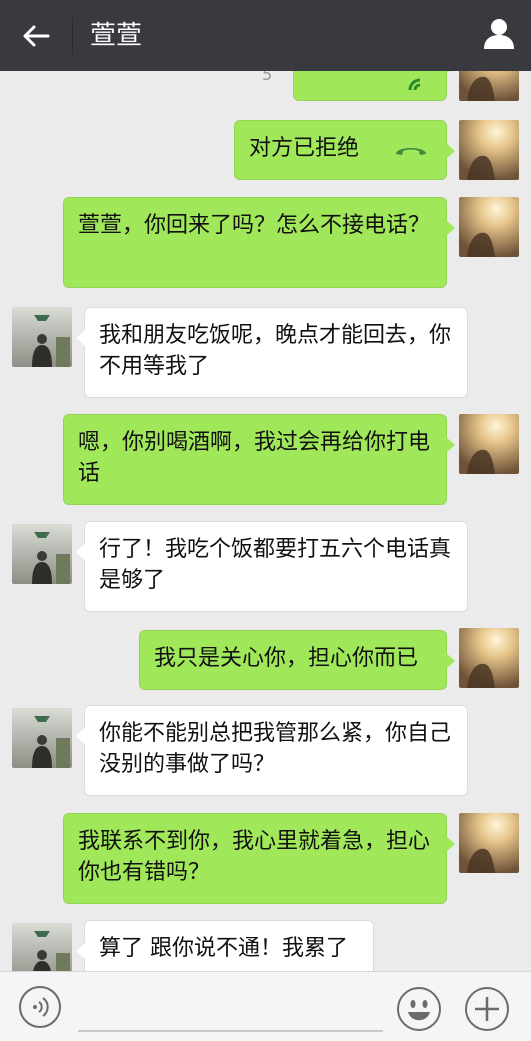 Image resolution: width=531 pixels, height=1041 pixels. I want to click on message-bubble-outgoing: 我联系不到你，我心里就着急，担心你也有错吗？, so click(259, 858).